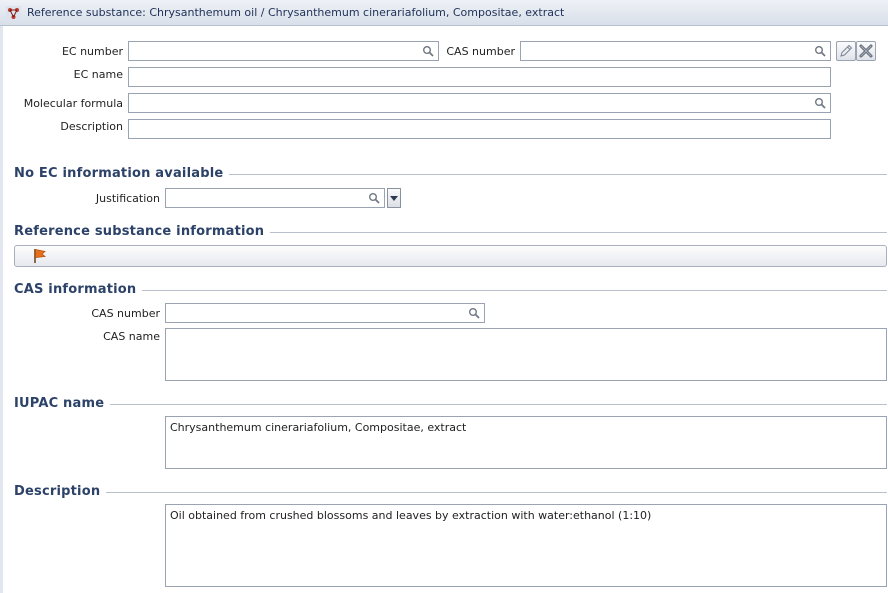  Describe the element at coordinates (480, 51) in the screenshot. I see `cas-number-label: CAS number` at that location.